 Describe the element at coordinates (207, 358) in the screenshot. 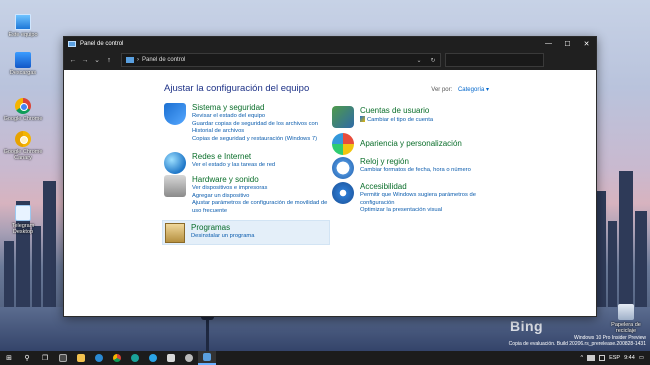

I see `taskbar-app-control-panel` at that location.